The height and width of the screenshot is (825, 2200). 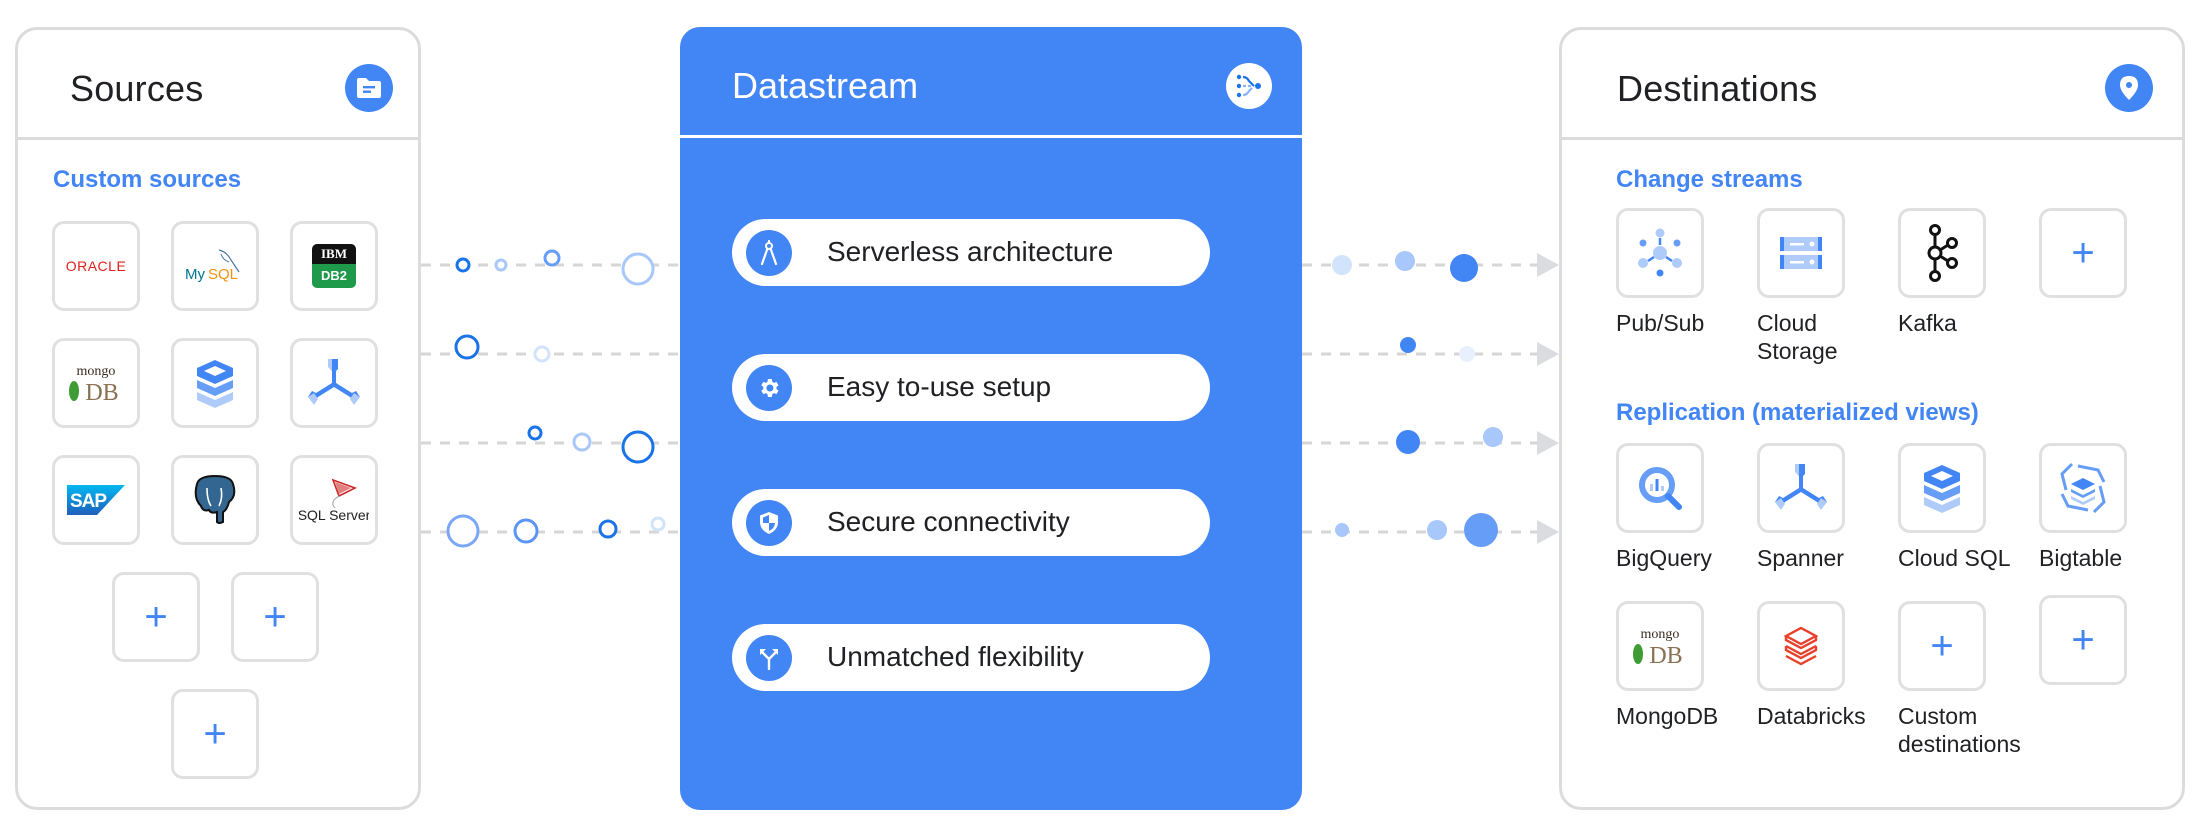 I want to click on databricks-icon, so click(x=1801, y=646).